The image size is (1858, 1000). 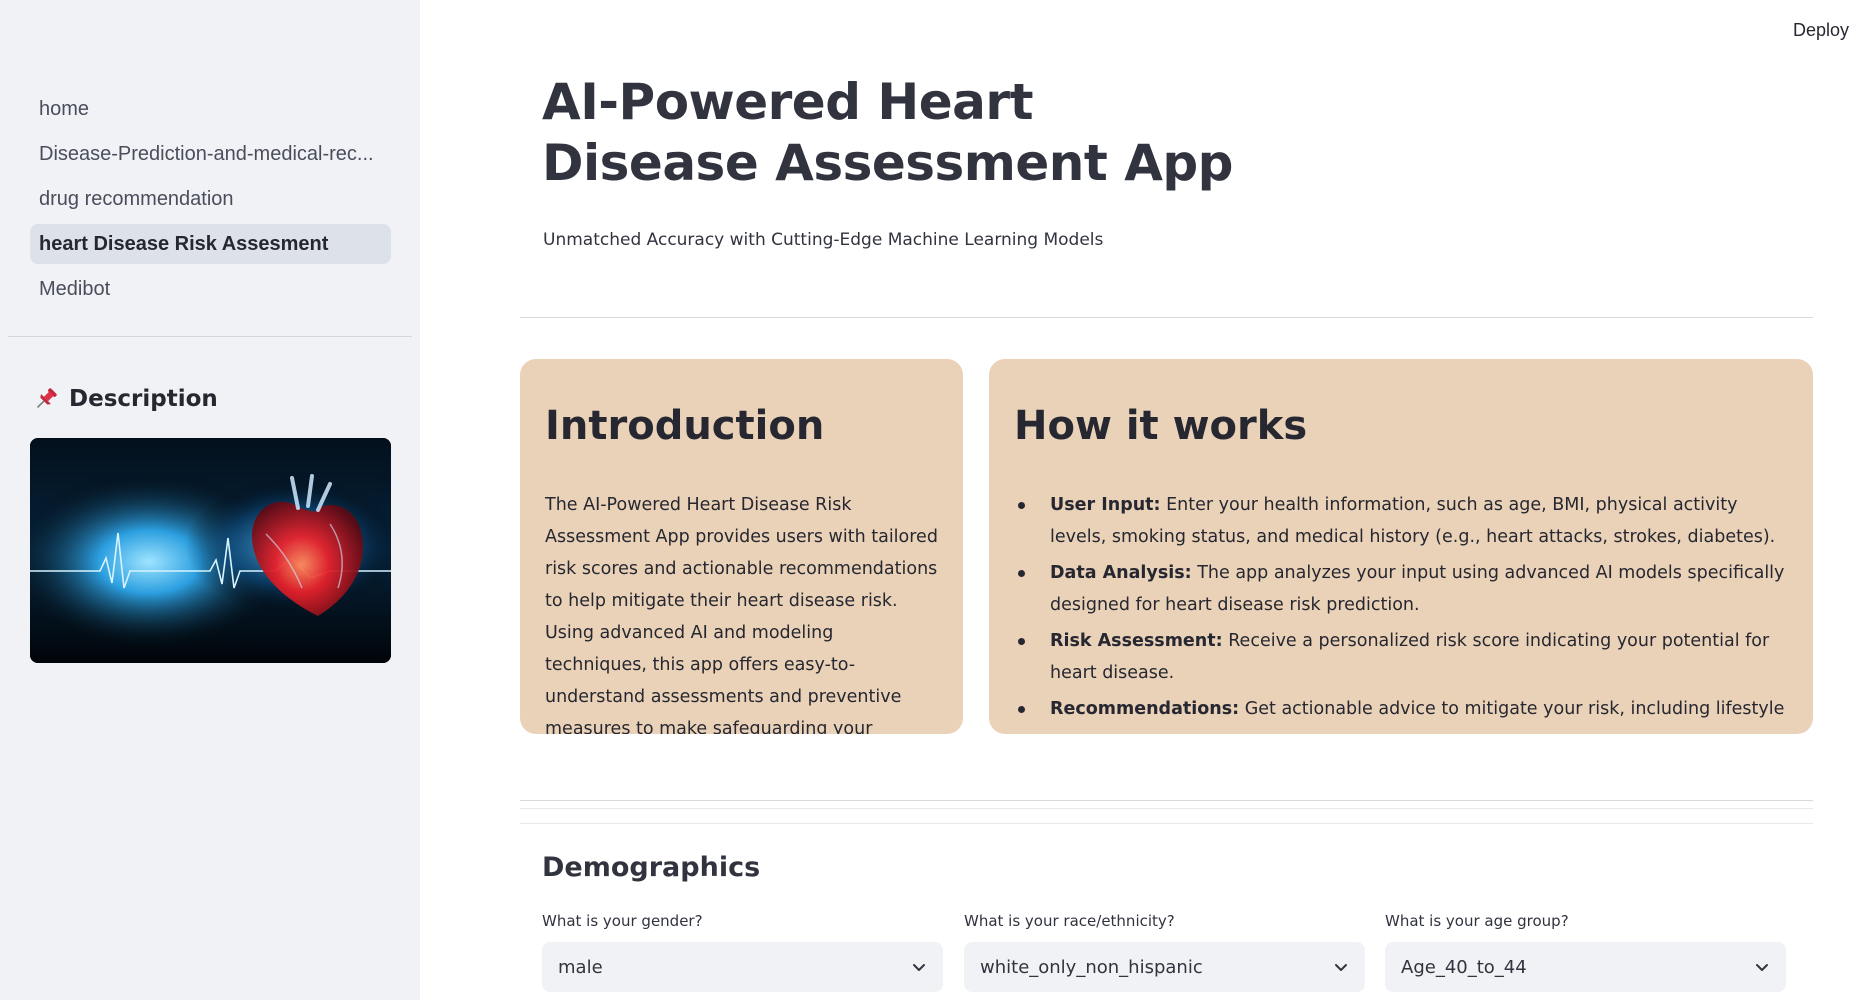 What do you see at coordinates (1464, 967) in the screenshot?
I see `age-group-select-value: Age_40_to_44` at bounding box center [1464, 967].